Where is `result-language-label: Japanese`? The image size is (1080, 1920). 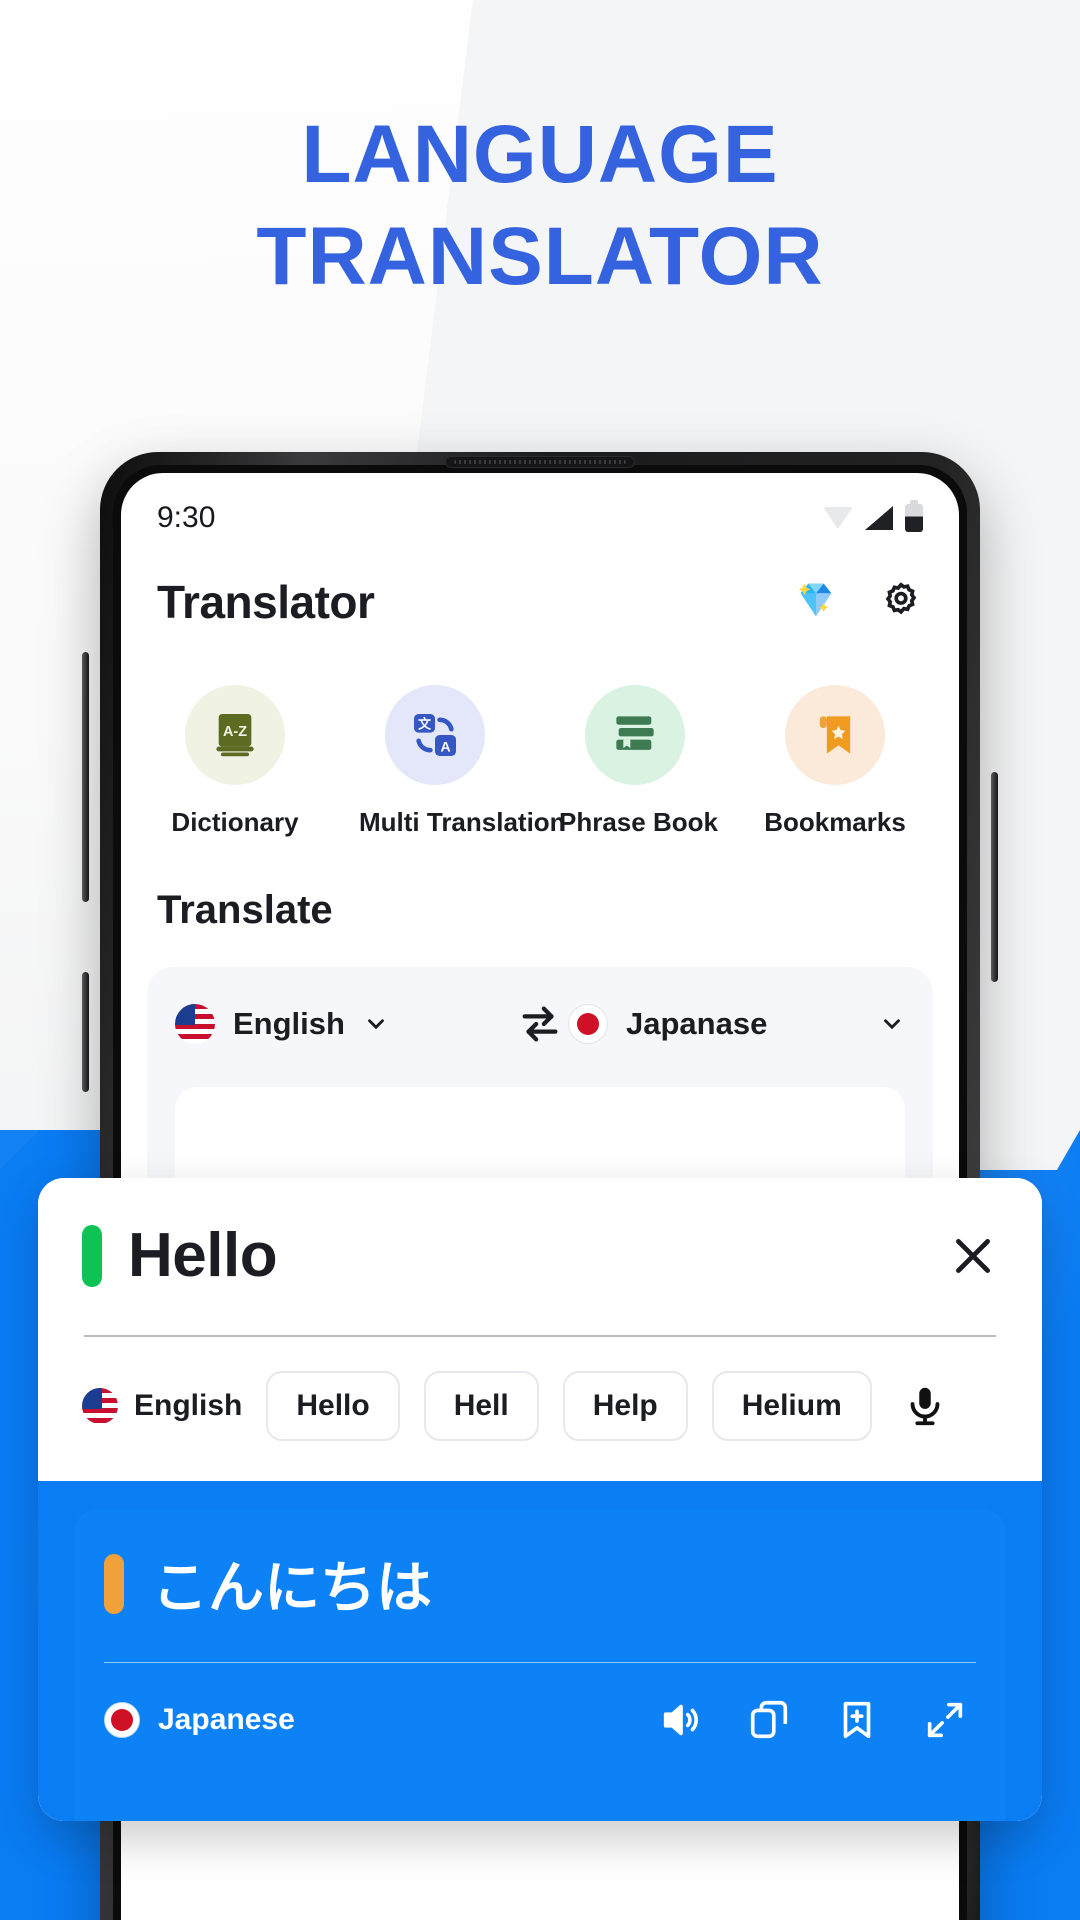 result-language-label: Japanese is located at coordinates (226, 1719).